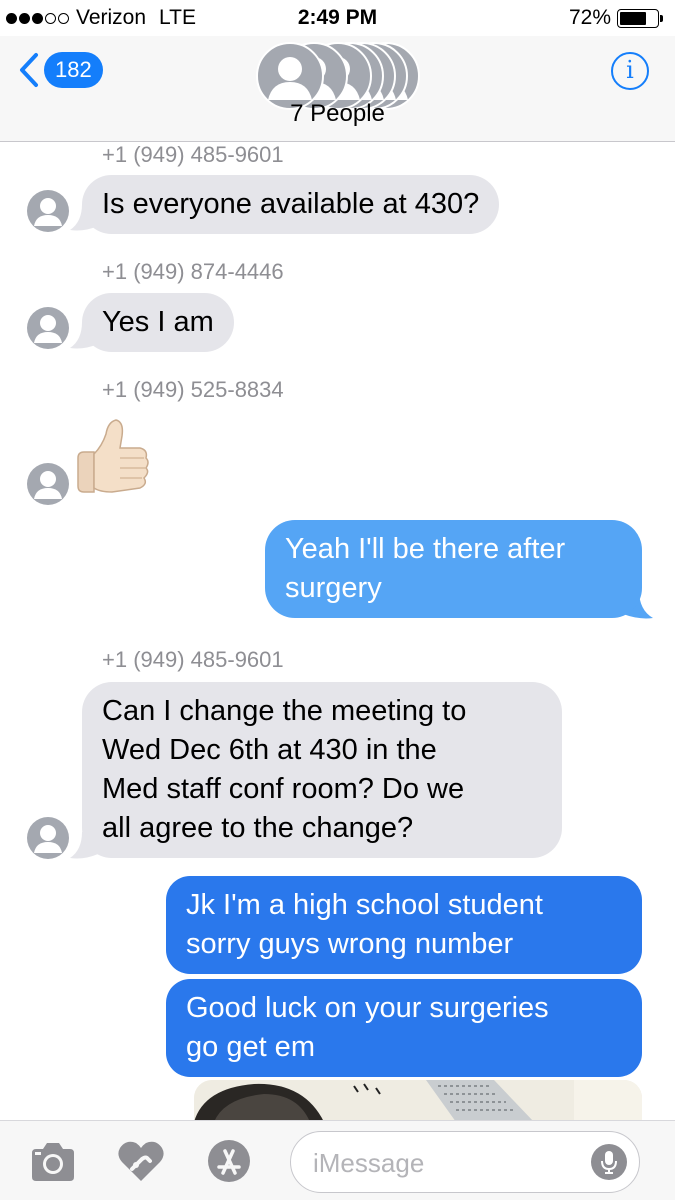 This screenshot has width=675, height=1200. Describe the element at coordinates (283, 789) in the screenshot. I see `message-text-line: Med staff conf room? Do we` at that location.